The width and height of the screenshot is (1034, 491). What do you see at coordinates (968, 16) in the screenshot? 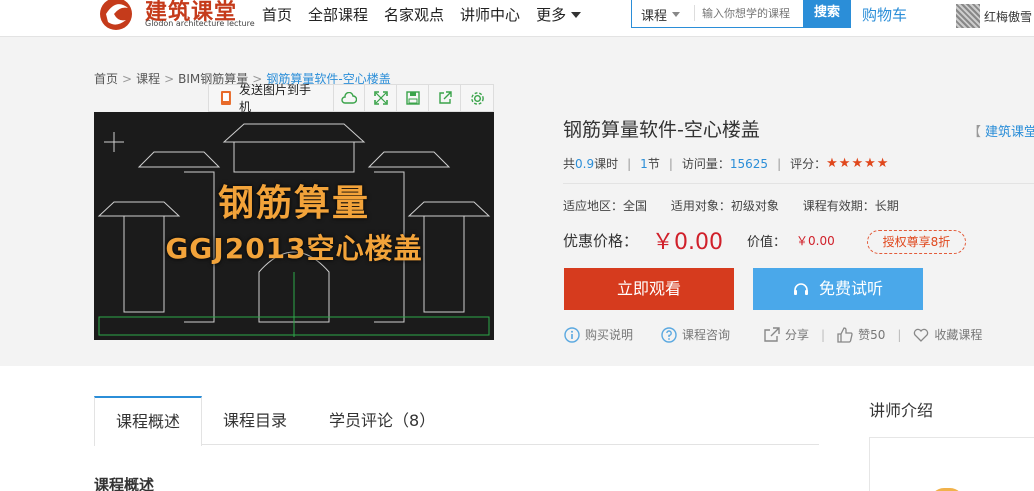
I see `avatar` at bounding box center [968, 16].